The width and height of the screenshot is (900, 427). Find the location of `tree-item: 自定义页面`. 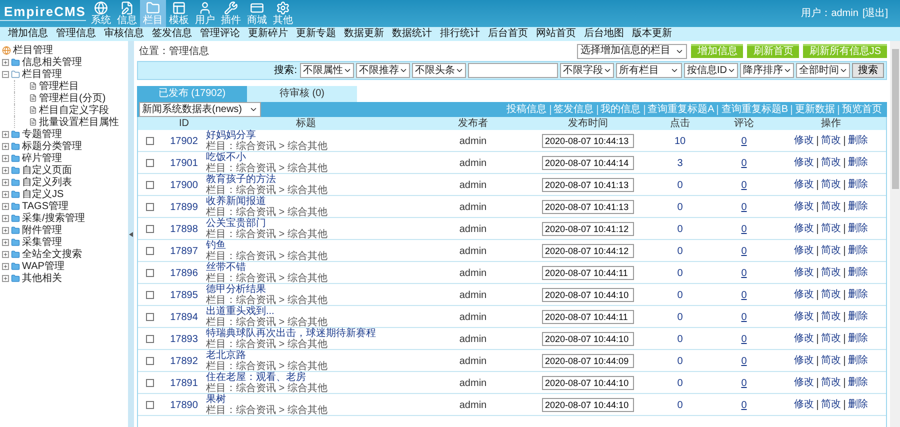

tree-item: 自定义页面 is located at coordinates (65, 170).